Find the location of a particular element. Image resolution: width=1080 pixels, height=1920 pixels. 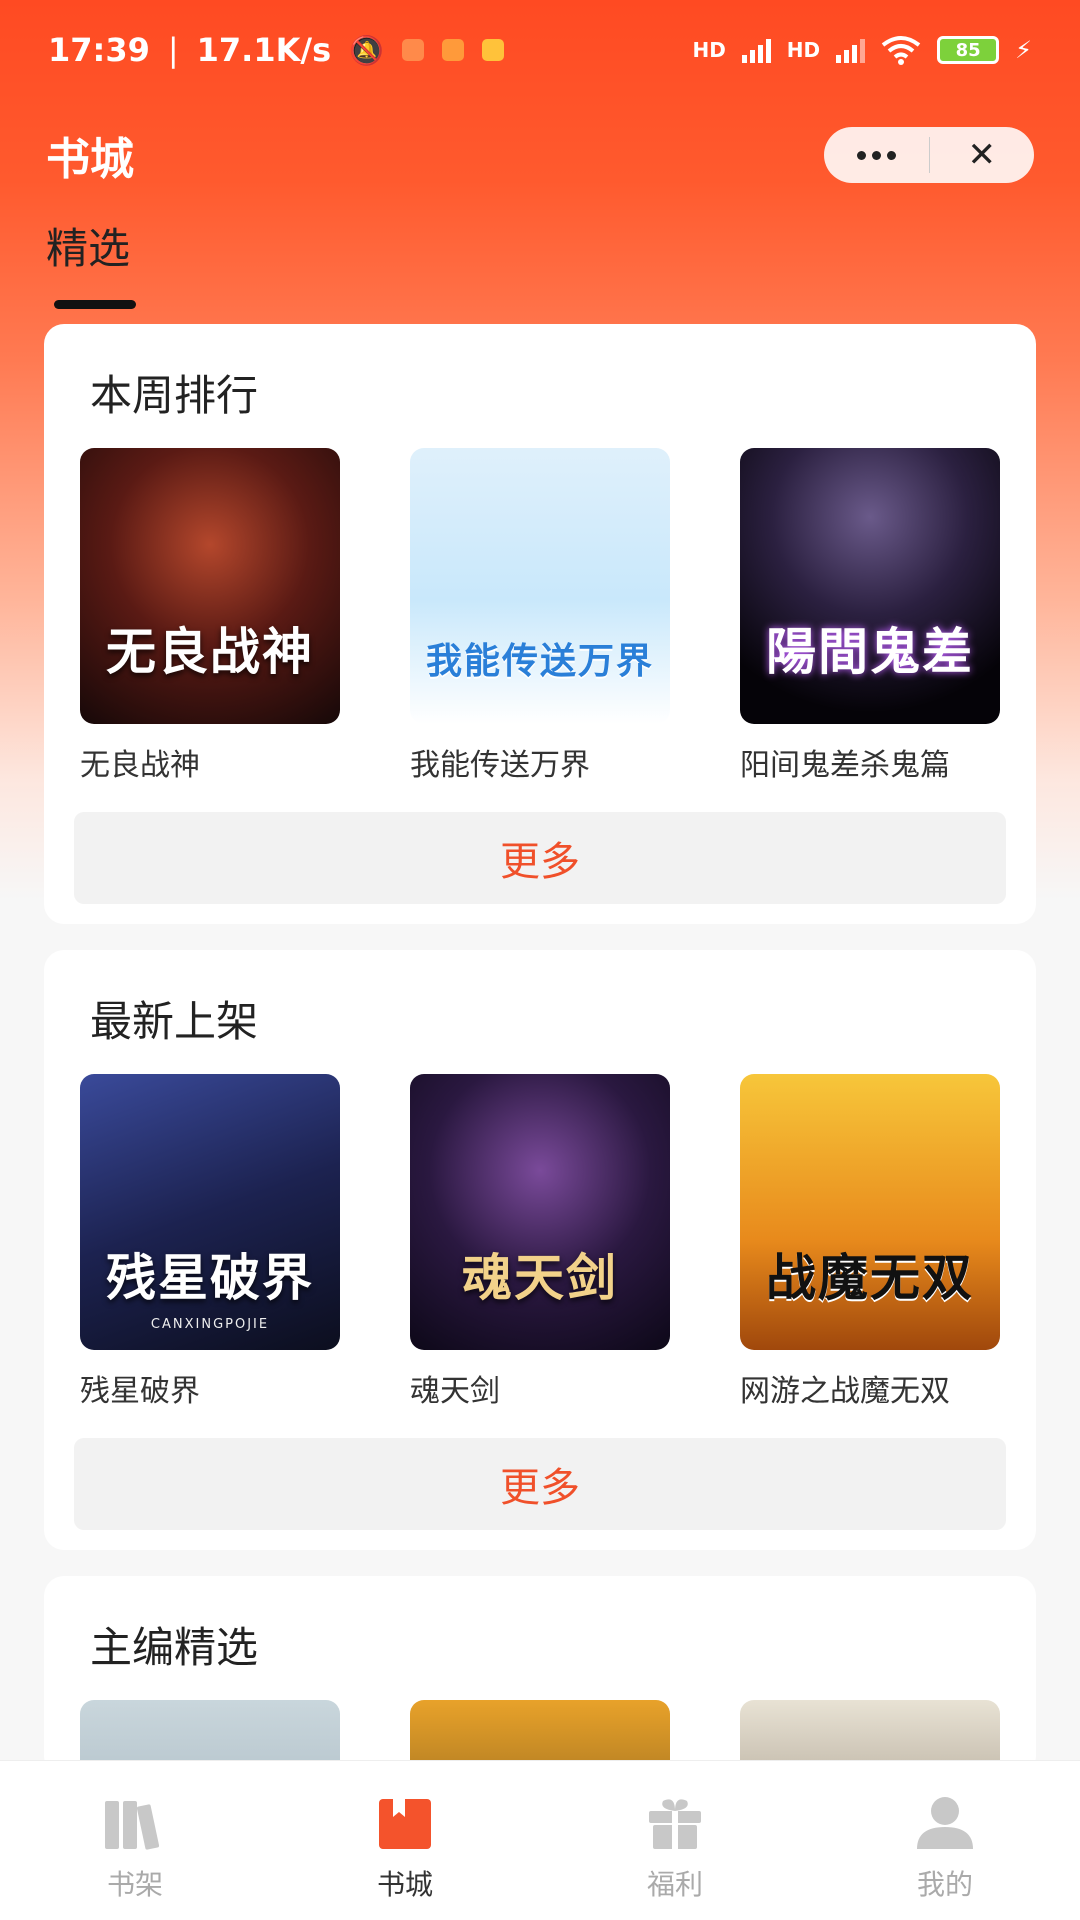

bookshelf-icon is located at coordinates (132, 1825).